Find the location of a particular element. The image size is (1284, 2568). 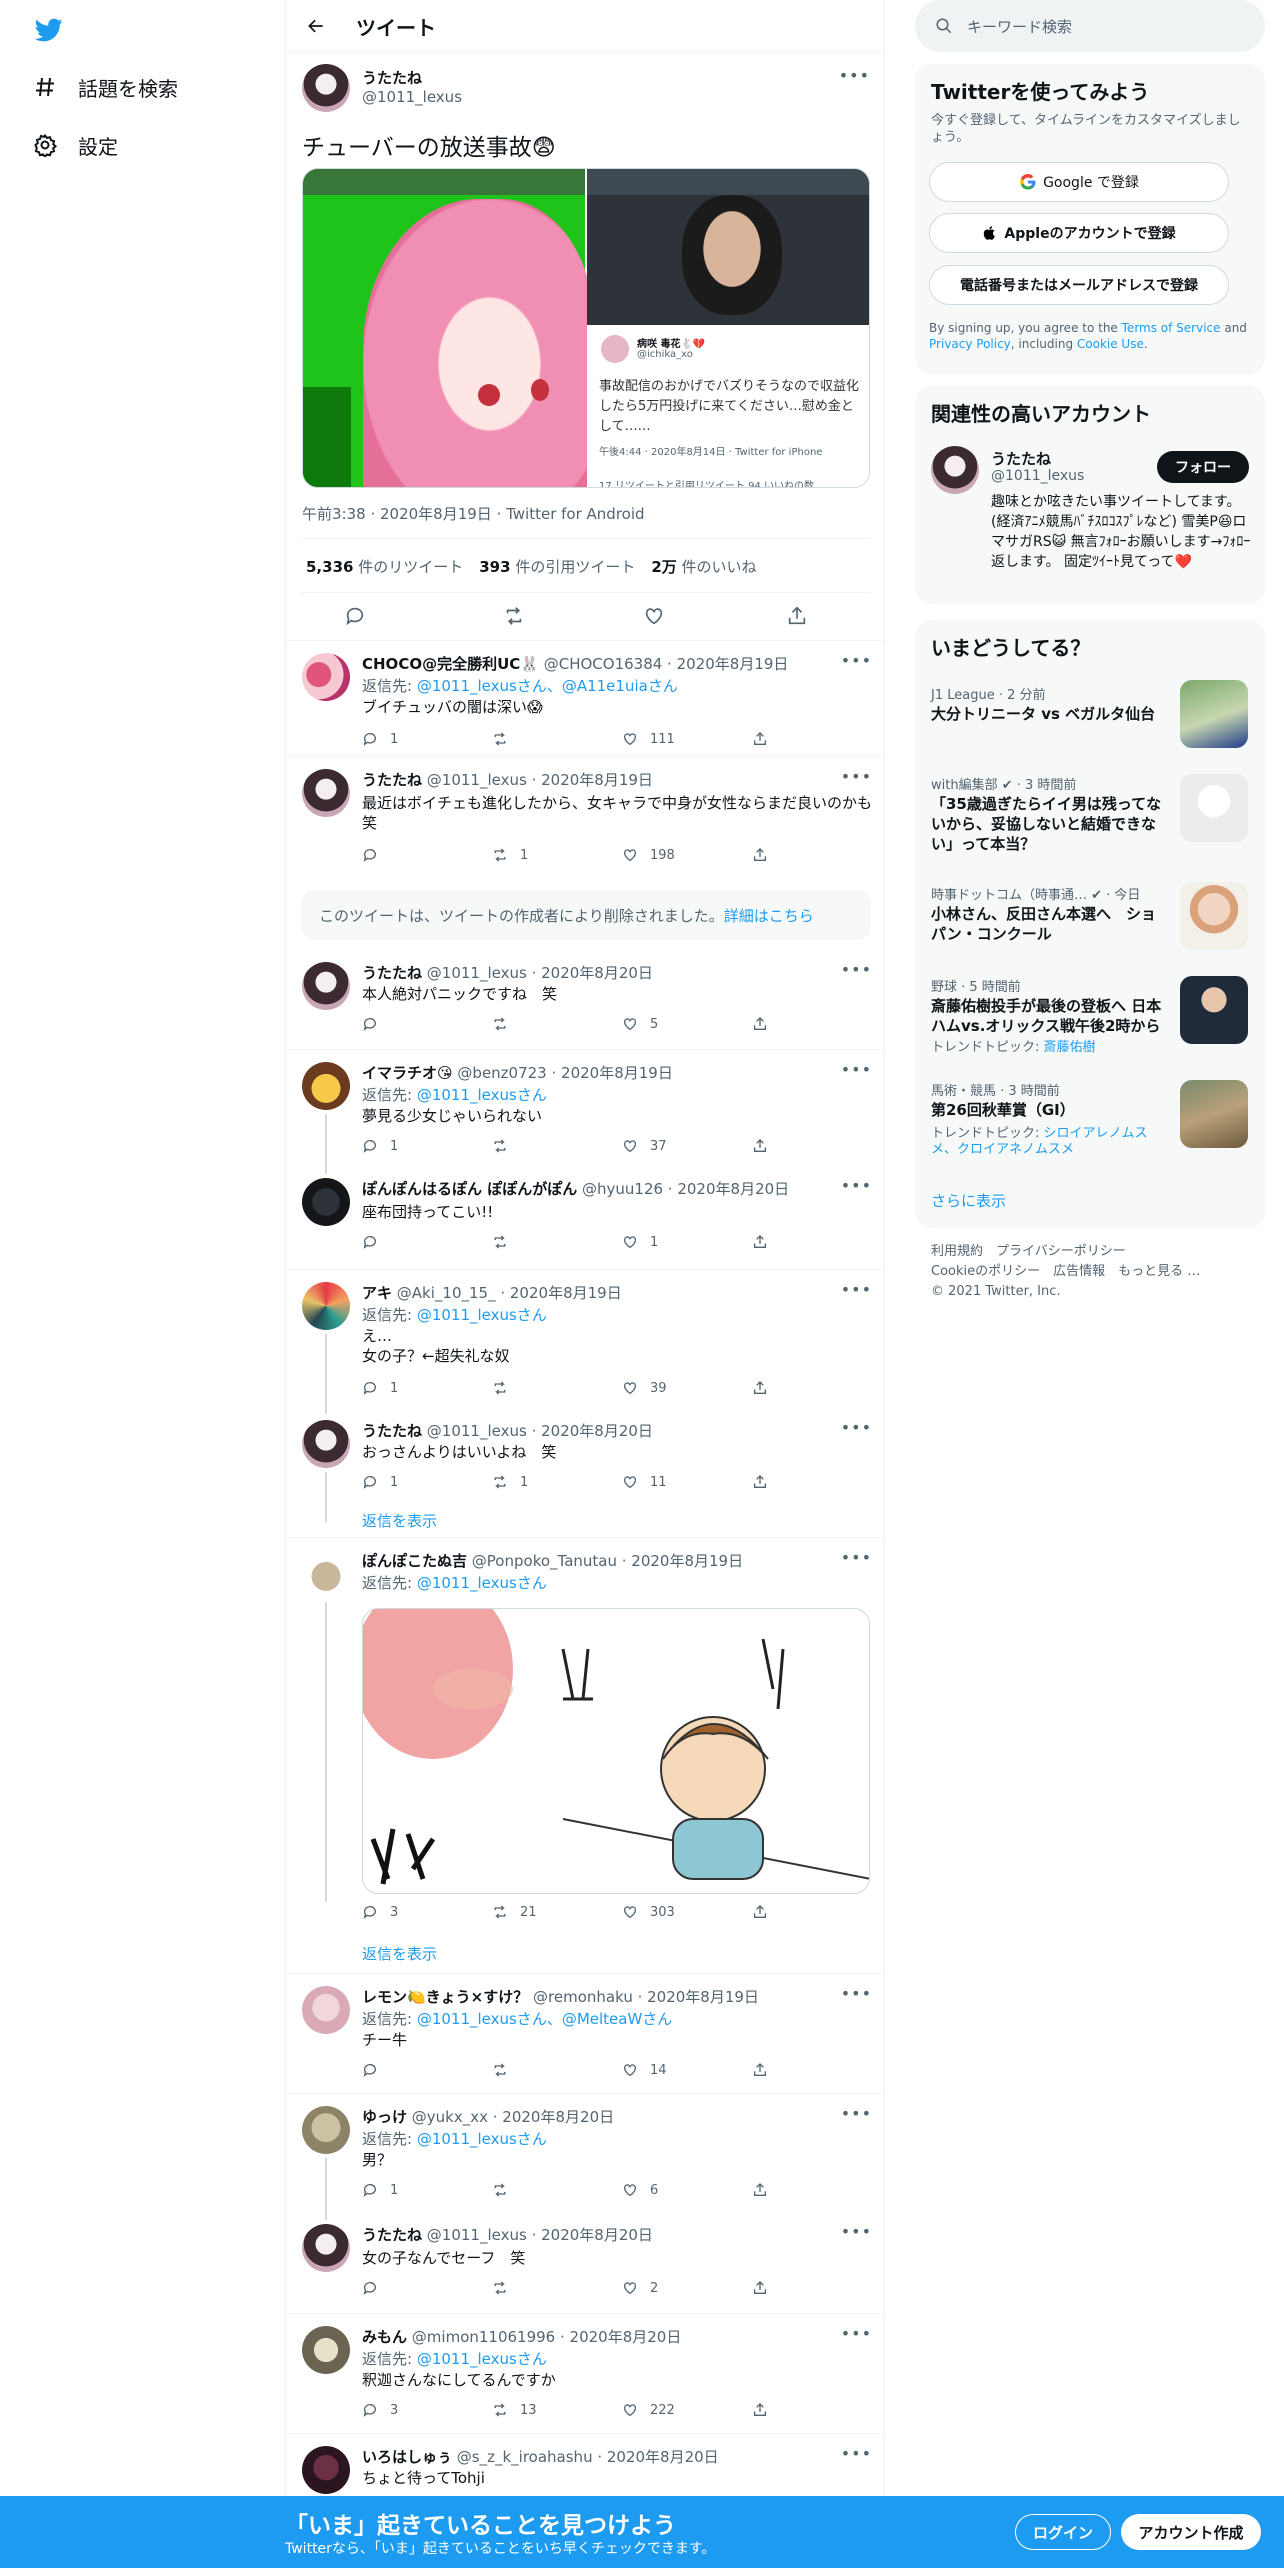

like-button: 39 is located at coordinates (644, 1388).